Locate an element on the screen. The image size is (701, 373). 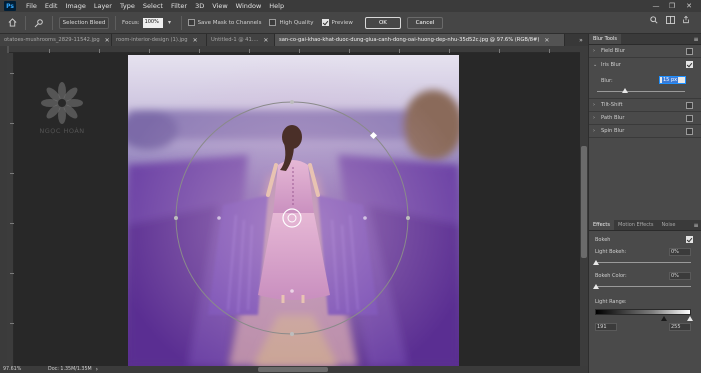
blur-item-spin: › Spin Blur is located at coordinates (645, 131).